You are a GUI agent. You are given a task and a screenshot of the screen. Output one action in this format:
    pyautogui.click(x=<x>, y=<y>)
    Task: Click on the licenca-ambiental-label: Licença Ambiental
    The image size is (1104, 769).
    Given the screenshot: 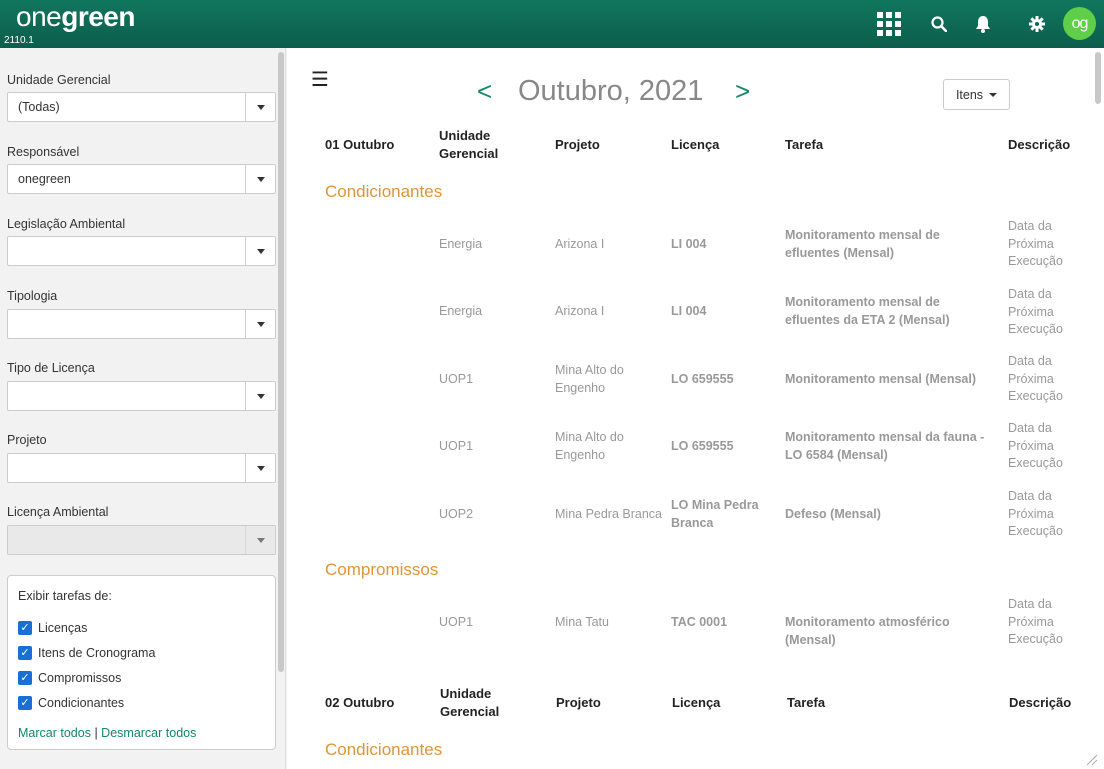 What is the action you would take?
    pyautogui.click(x=58, y=512)
    